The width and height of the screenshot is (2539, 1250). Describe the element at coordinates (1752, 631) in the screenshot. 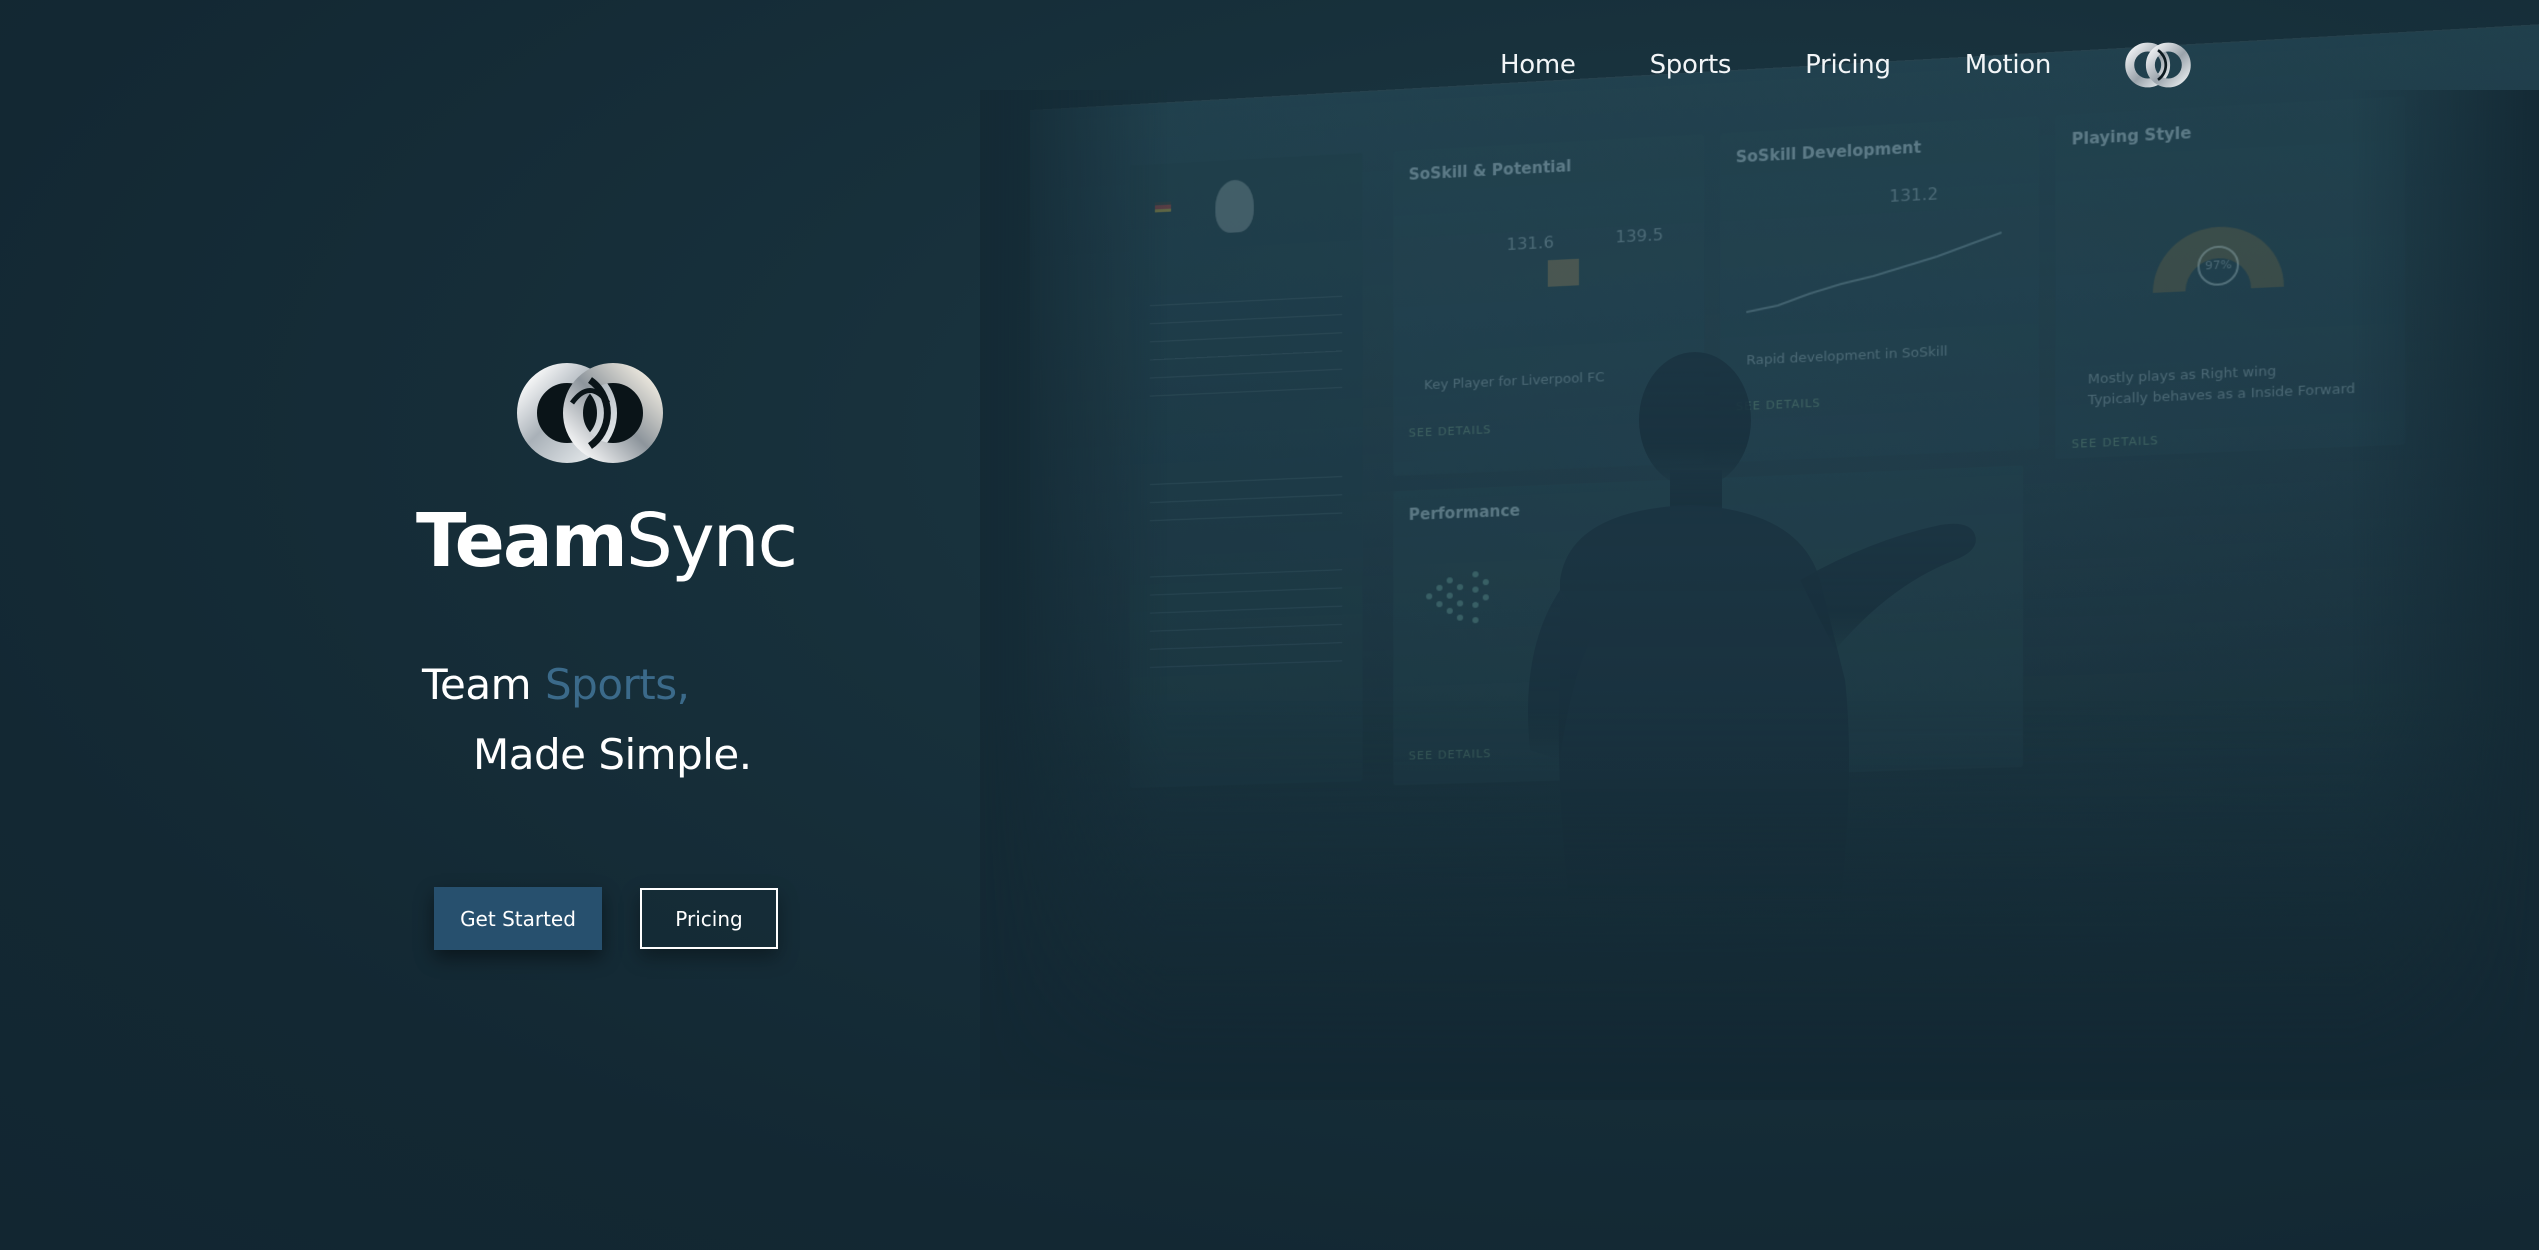

I see `presenter-silhouette` at that location.